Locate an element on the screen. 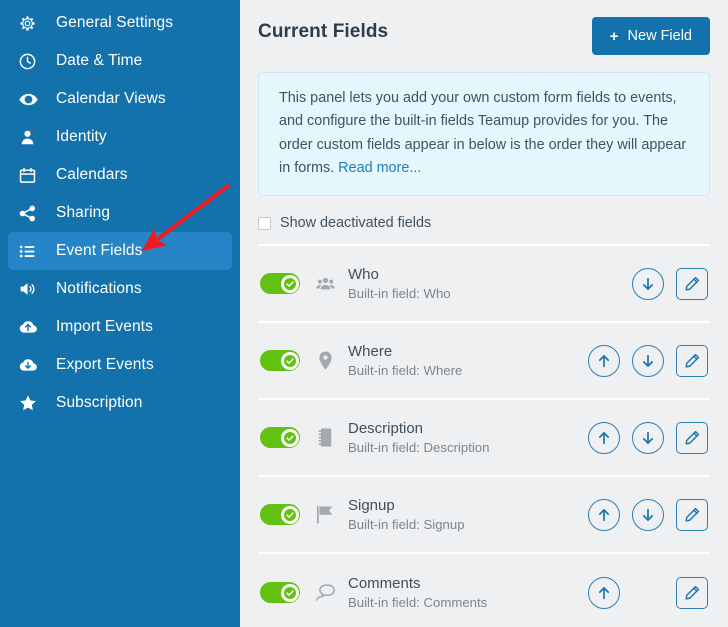  sidebar-item-notifications: Notifications is located at coordinates (120, 289).